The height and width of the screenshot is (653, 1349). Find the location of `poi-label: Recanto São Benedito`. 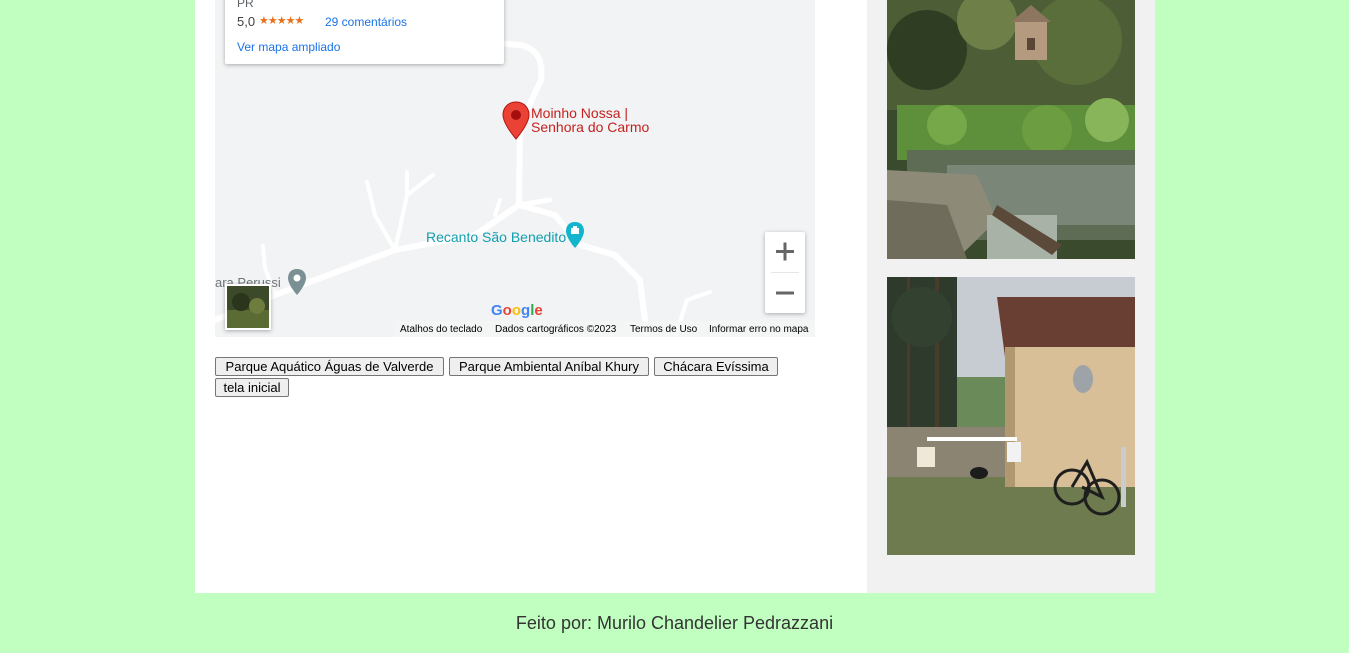

poi-label: Recanto São Benedito is located at coordinates (496, 237).